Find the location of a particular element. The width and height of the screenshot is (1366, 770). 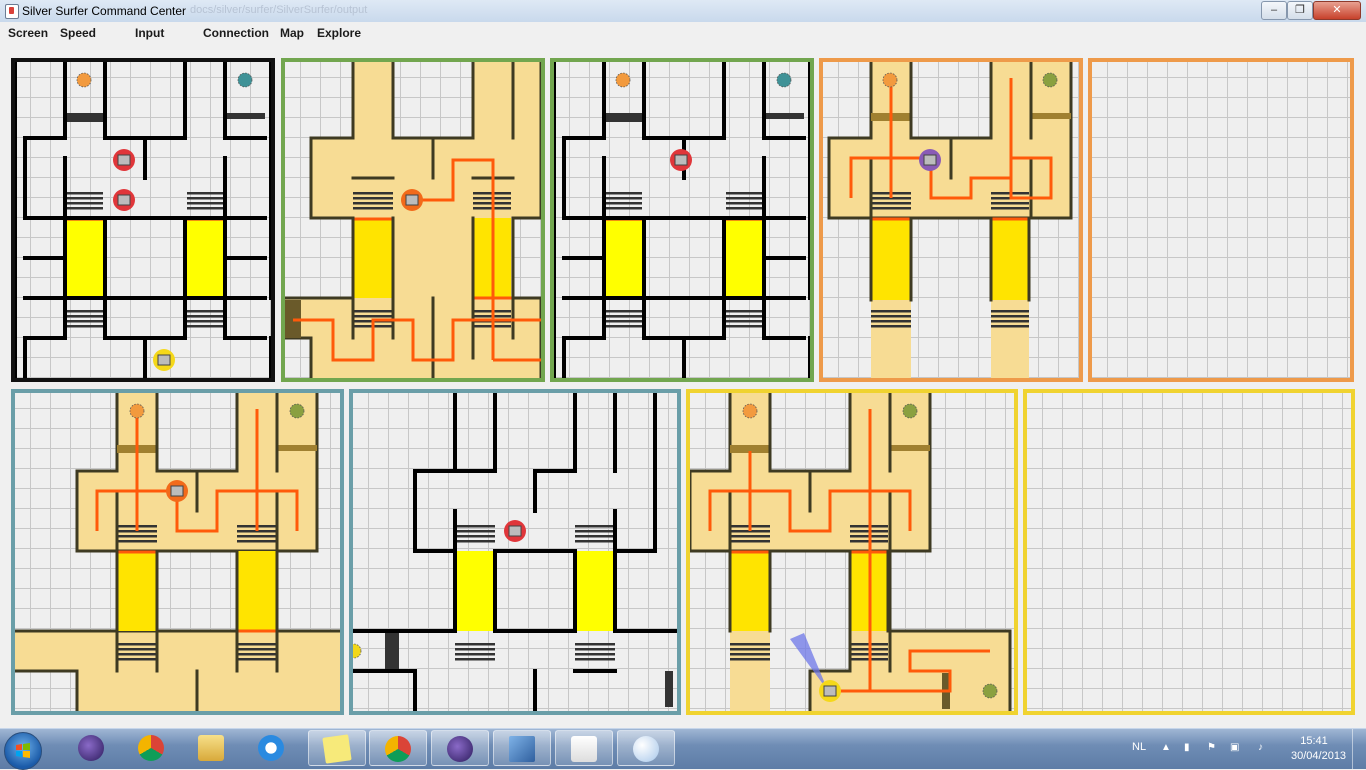

show-hidden-icons-icon: ▲ is located at coordinates (1166, 747).